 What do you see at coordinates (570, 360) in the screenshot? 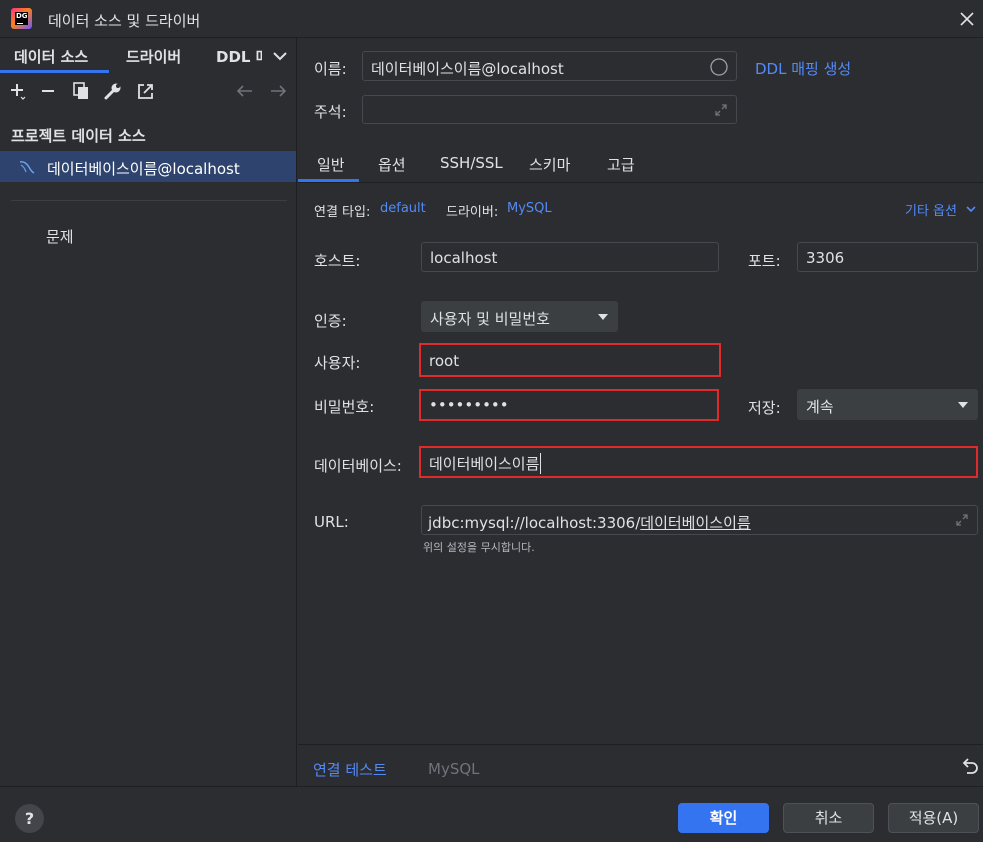
I see `user-field: root` at bounding box center [570, 360].